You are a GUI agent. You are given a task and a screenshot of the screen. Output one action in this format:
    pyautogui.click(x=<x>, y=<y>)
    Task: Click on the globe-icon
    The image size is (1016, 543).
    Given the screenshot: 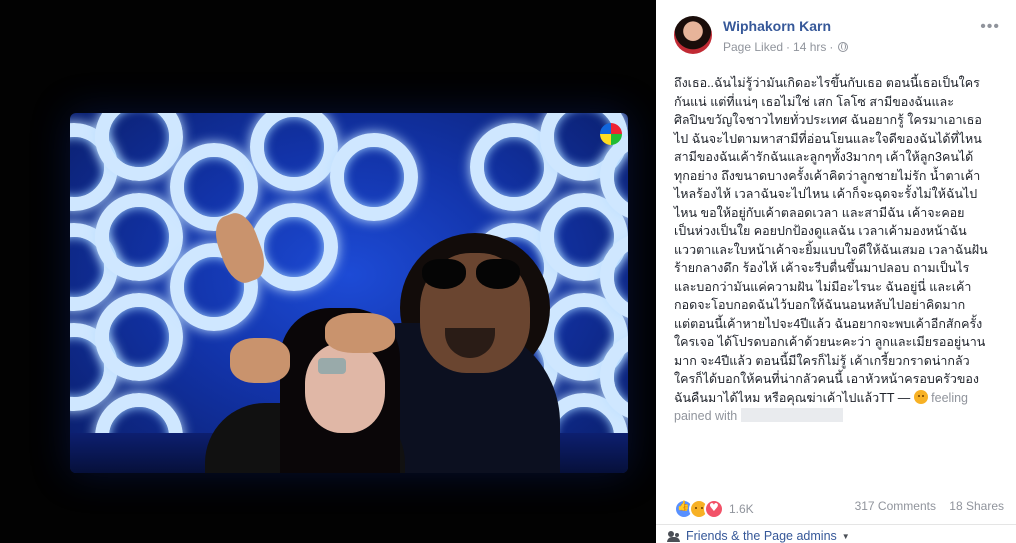 What is the action you would take?
    pyautogui.click(x=843, y=47)
    